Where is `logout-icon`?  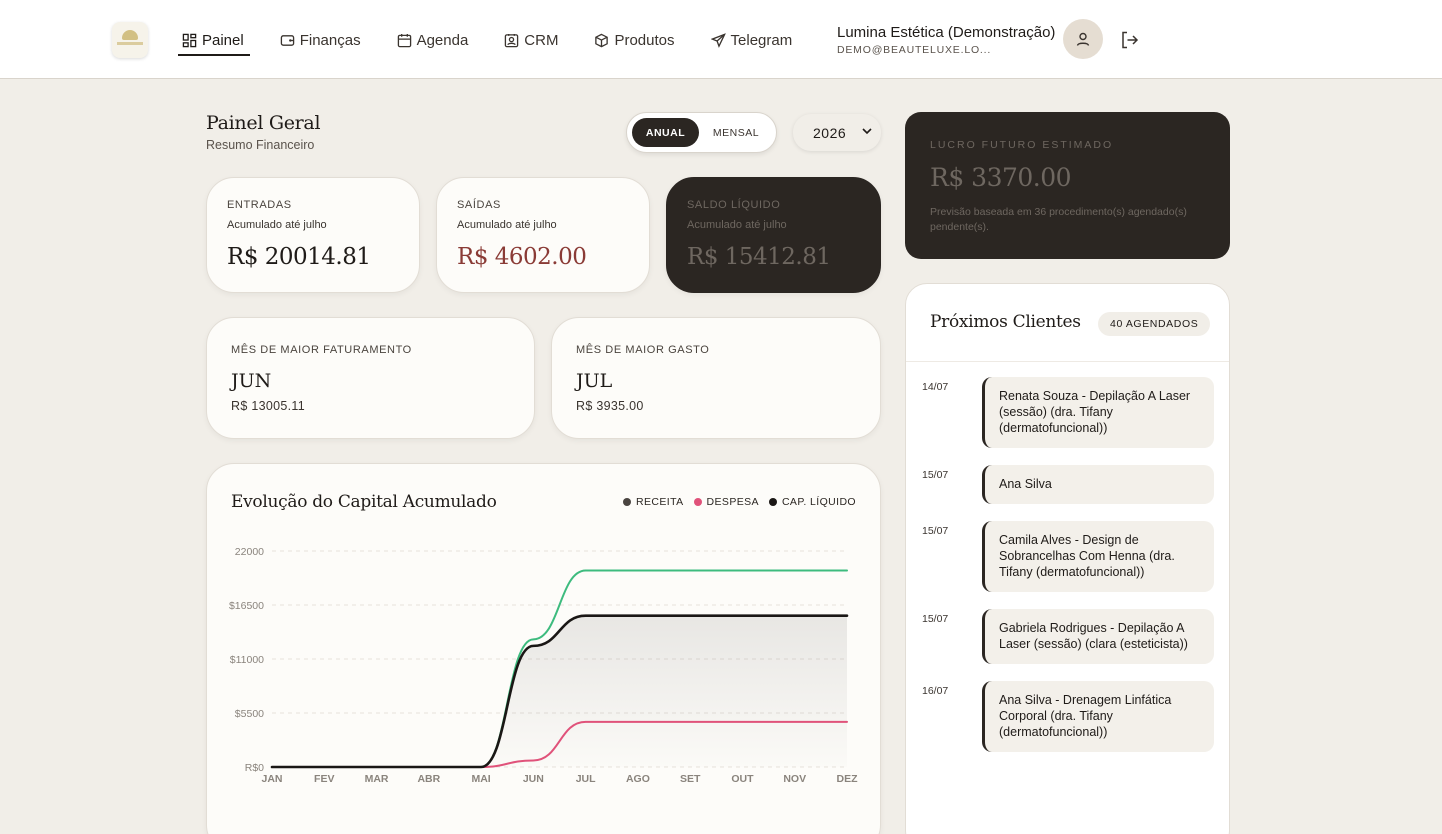 logout-icon is located at coordinates (1130, 40).